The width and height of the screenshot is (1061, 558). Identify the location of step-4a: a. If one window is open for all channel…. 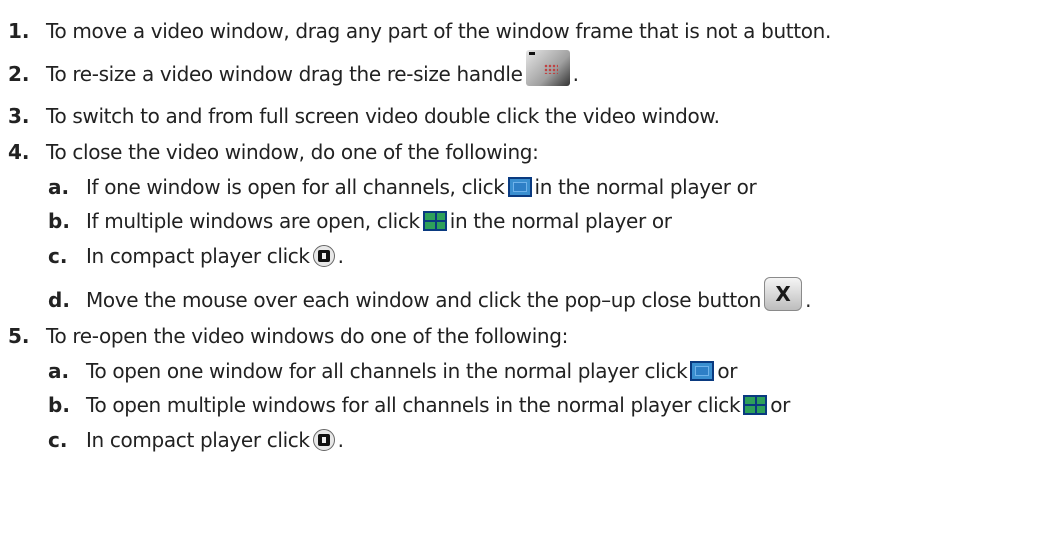
(530, 187).